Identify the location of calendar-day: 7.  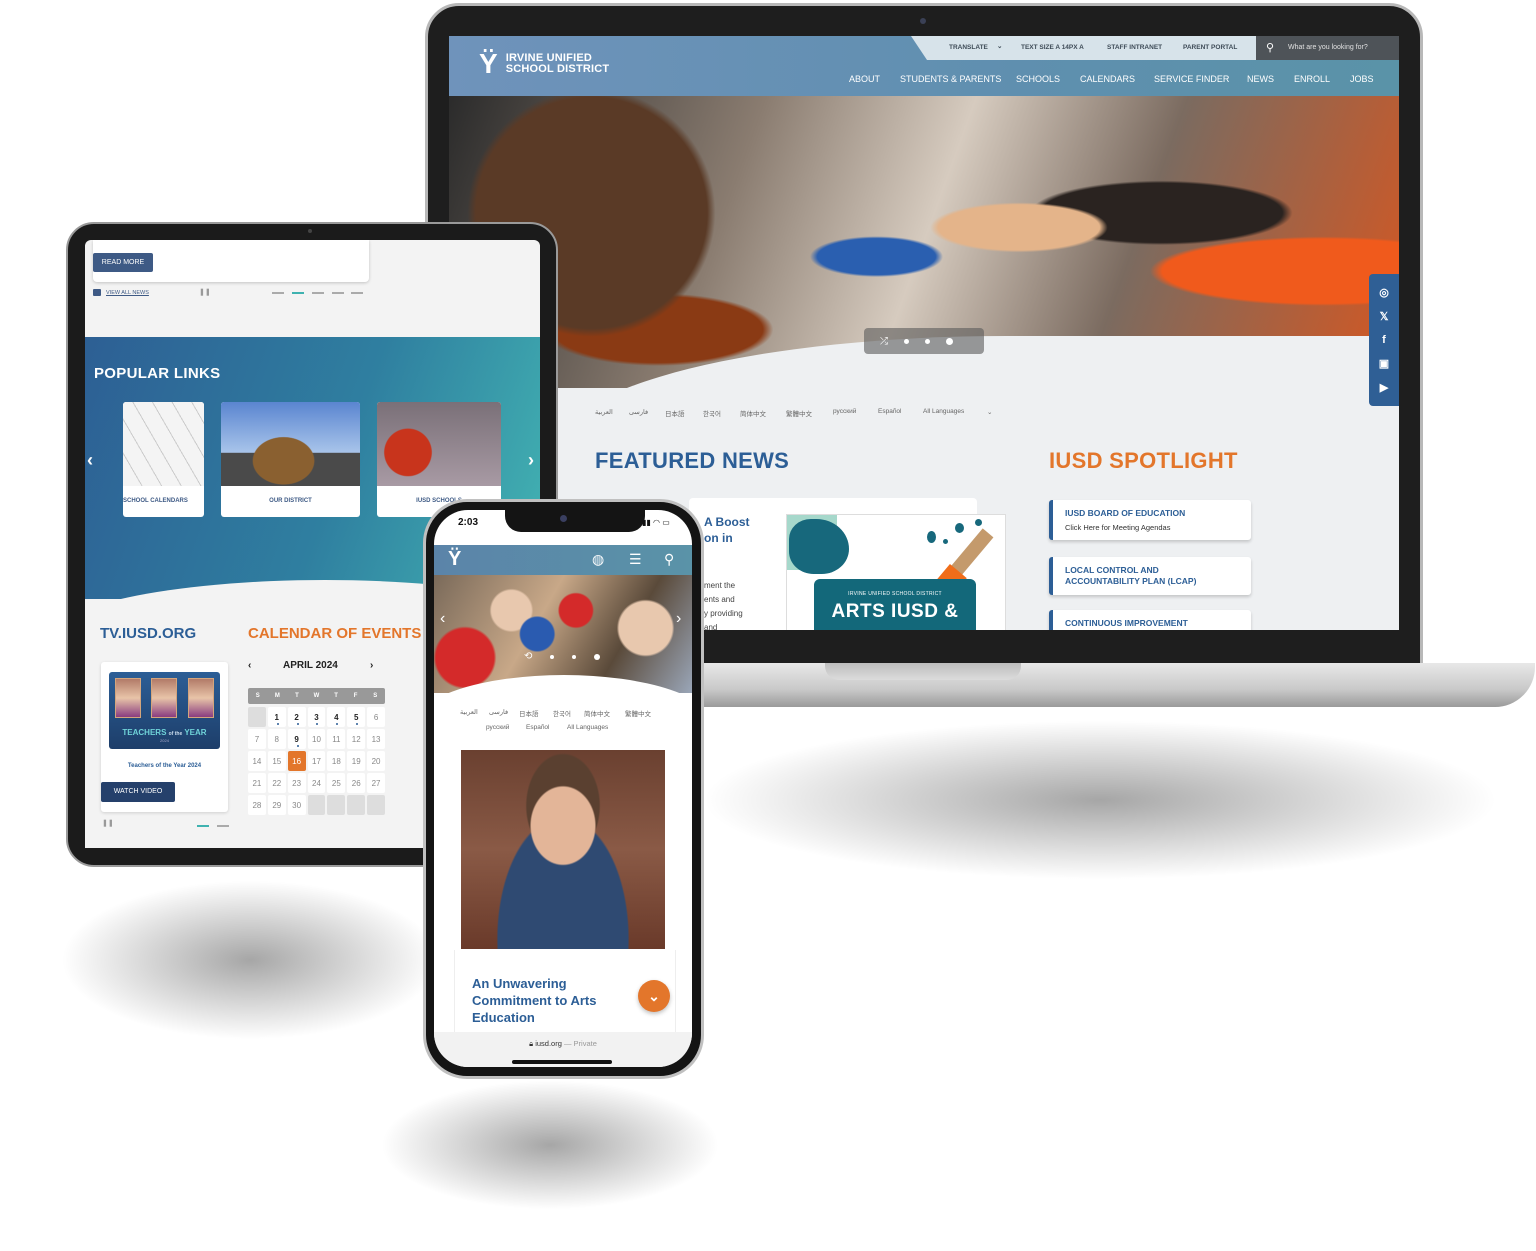
(257, 739).